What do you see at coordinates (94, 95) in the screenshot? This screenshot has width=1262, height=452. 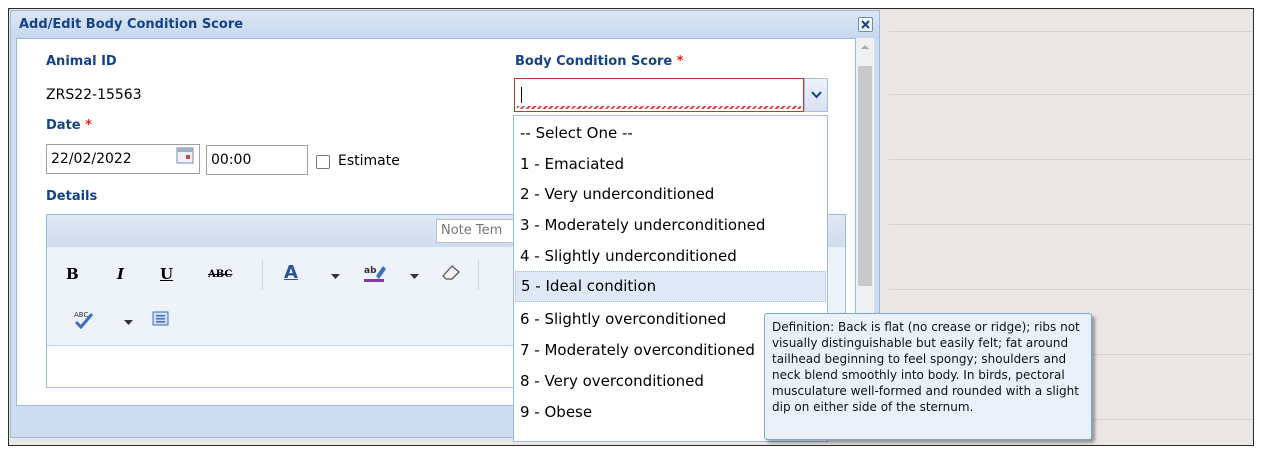 I see `animal-id-value: ZRS22-15563` at bounding box center [94, 95].